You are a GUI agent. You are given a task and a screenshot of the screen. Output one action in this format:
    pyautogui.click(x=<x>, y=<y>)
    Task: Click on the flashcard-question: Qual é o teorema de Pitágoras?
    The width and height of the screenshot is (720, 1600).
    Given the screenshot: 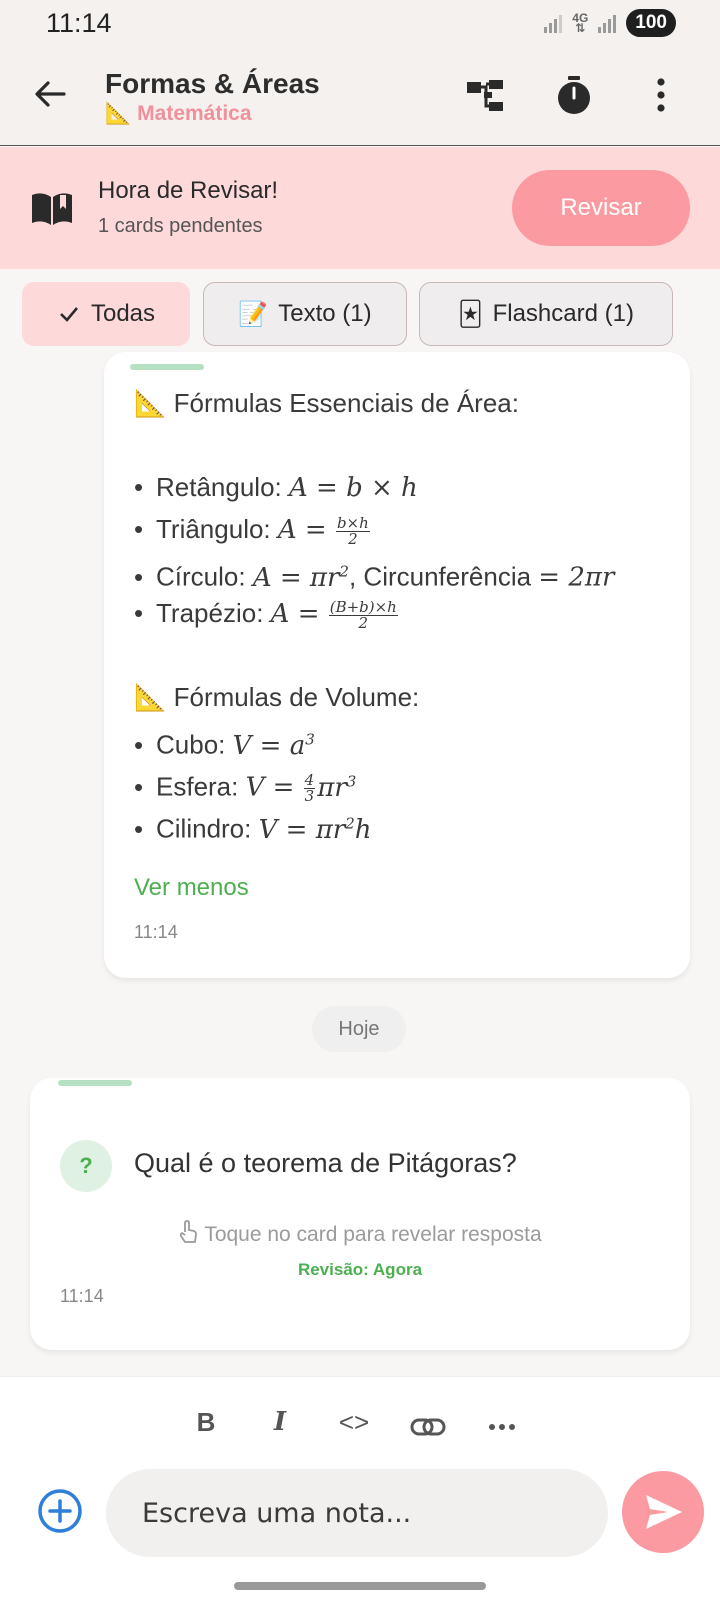 What is the action you would take?
    pyautogui.click(x=325, y=1163)
    